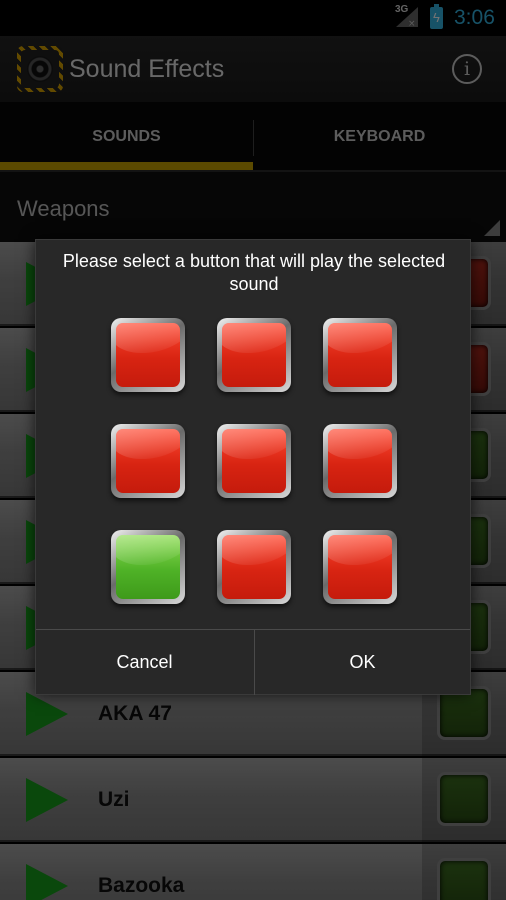 The image size is (506, 900). Describe the element at coordinates (253, 18) in the screenshot. I see `status-bar: 3G × ϟ 3:06` at that location.